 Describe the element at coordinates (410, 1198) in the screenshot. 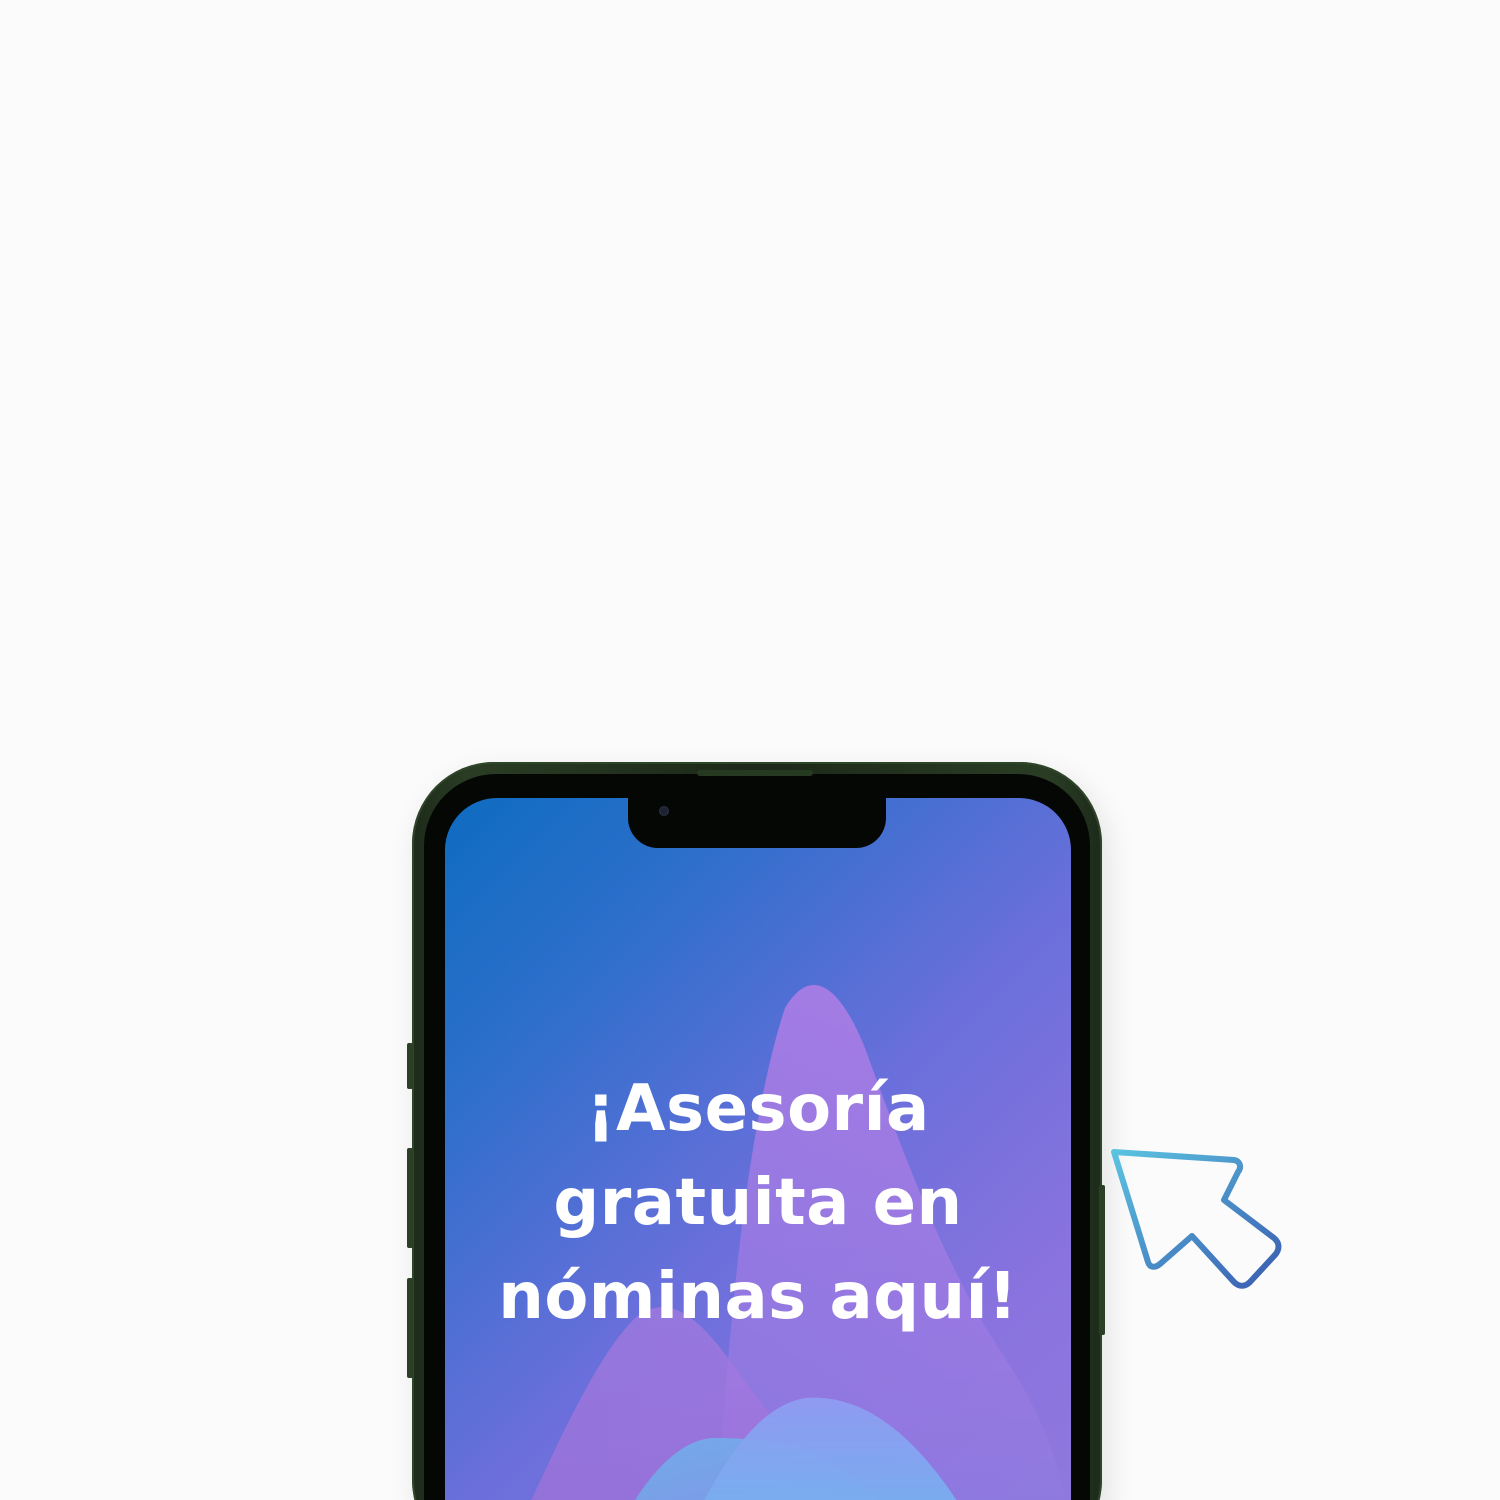

I see `volume-up-button` at that location.